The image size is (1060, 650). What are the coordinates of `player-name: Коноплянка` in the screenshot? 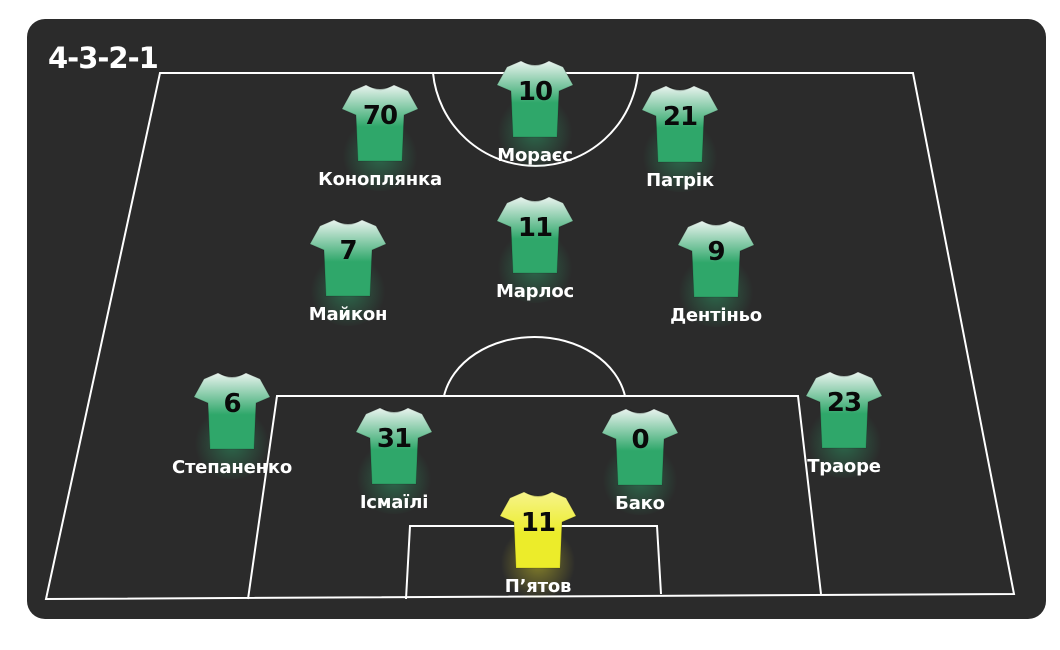 It's located at (380, 179).